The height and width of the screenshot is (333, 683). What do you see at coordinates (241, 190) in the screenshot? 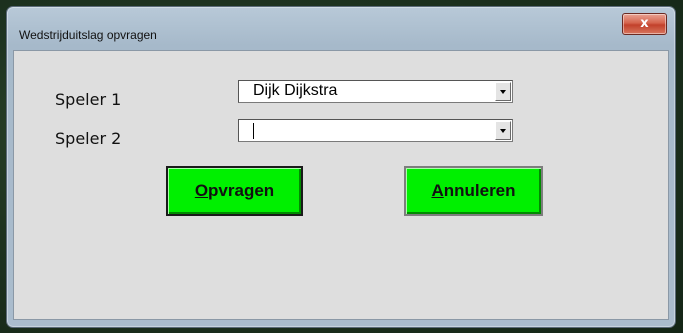
I see `opvragen-label: pvragen` at bounding box center [241, 190].